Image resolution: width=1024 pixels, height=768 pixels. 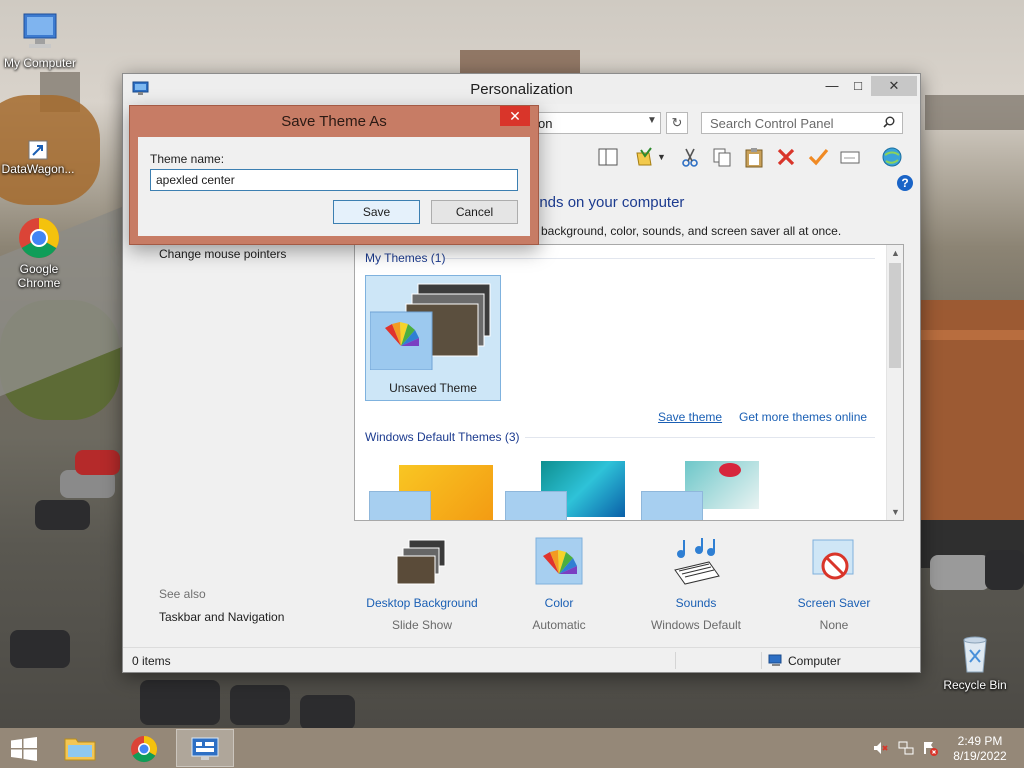 I want to click on taskbar-chrome, so click(x=145, y=748).